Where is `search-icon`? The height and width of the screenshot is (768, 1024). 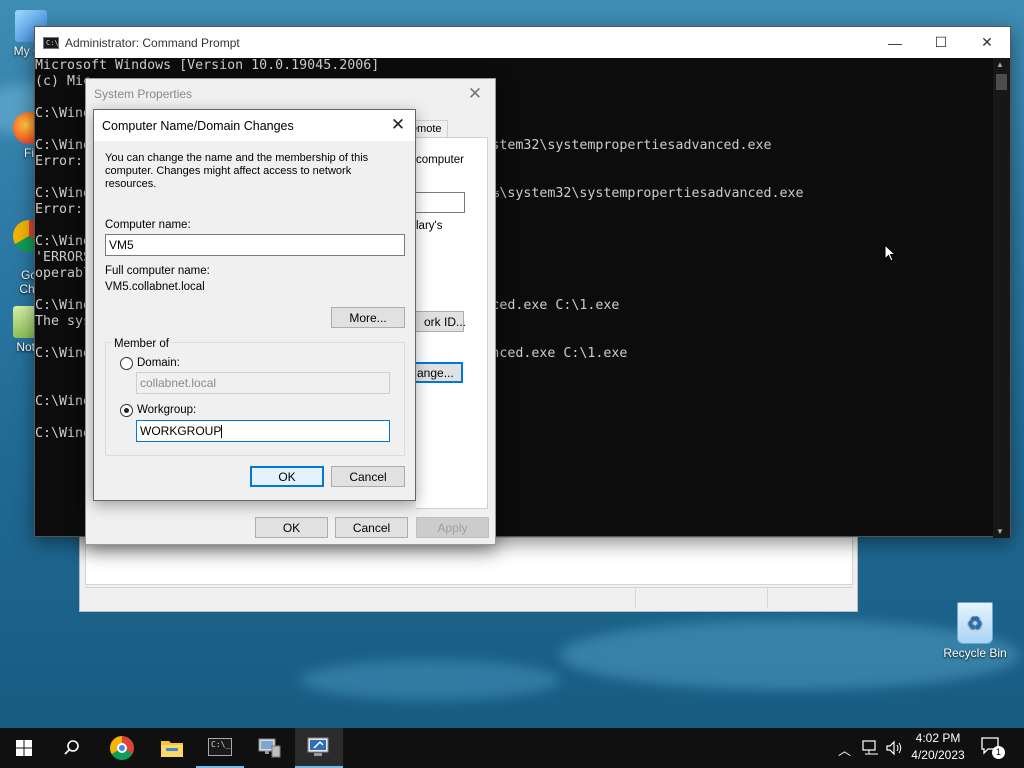 search-icon is located at coordinates (71, 747).